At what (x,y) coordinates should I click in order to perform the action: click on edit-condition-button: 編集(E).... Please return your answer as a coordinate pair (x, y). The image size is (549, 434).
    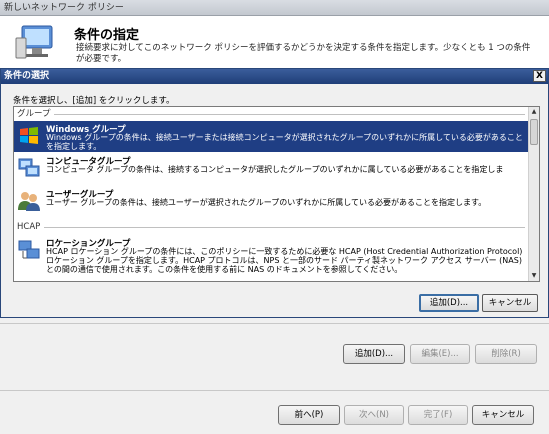
    Looking at the image, I should click on (440, 354).